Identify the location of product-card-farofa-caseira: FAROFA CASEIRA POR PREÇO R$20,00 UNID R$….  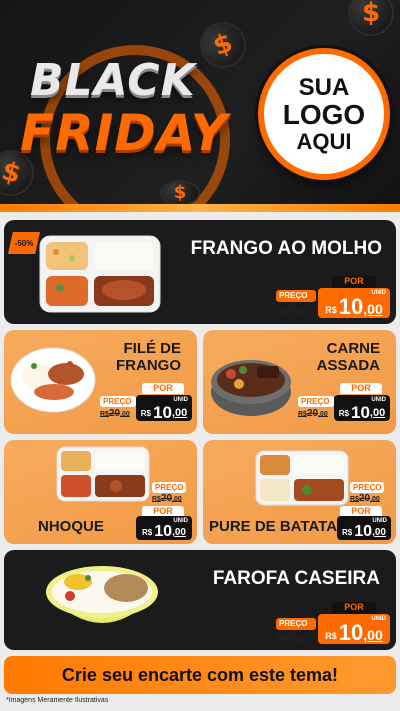
(200, 600).